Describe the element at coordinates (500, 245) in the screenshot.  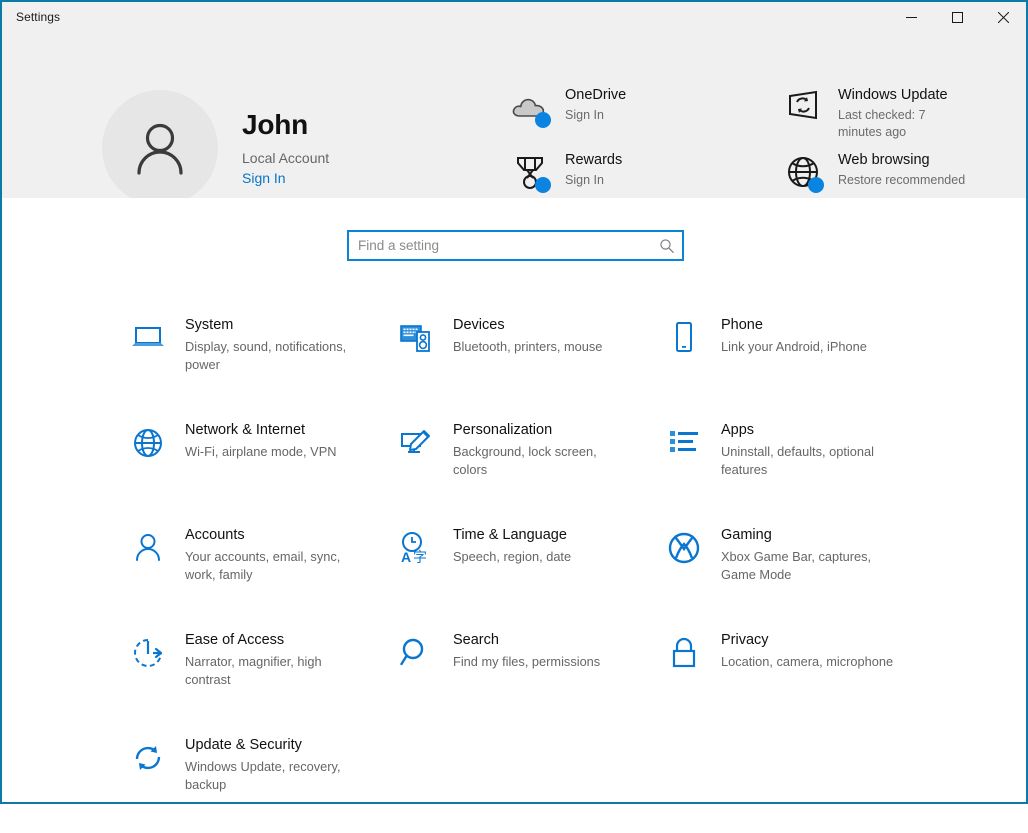
I see `search-input` at that location.